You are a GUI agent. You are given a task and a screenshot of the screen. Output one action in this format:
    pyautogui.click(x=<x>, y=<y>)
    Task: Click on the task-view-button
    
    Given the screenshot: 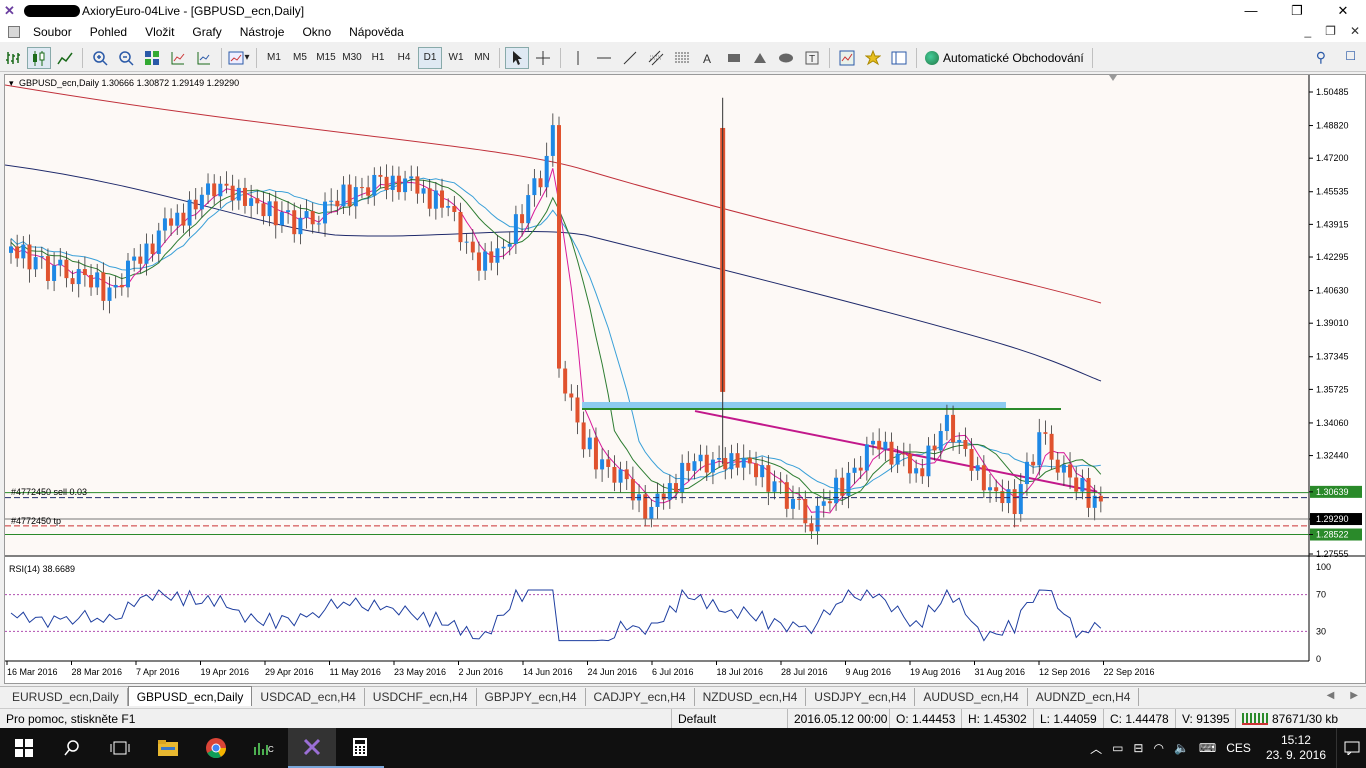 What is the action you would take?
    pyautogui.click(x=120, y=748)
    